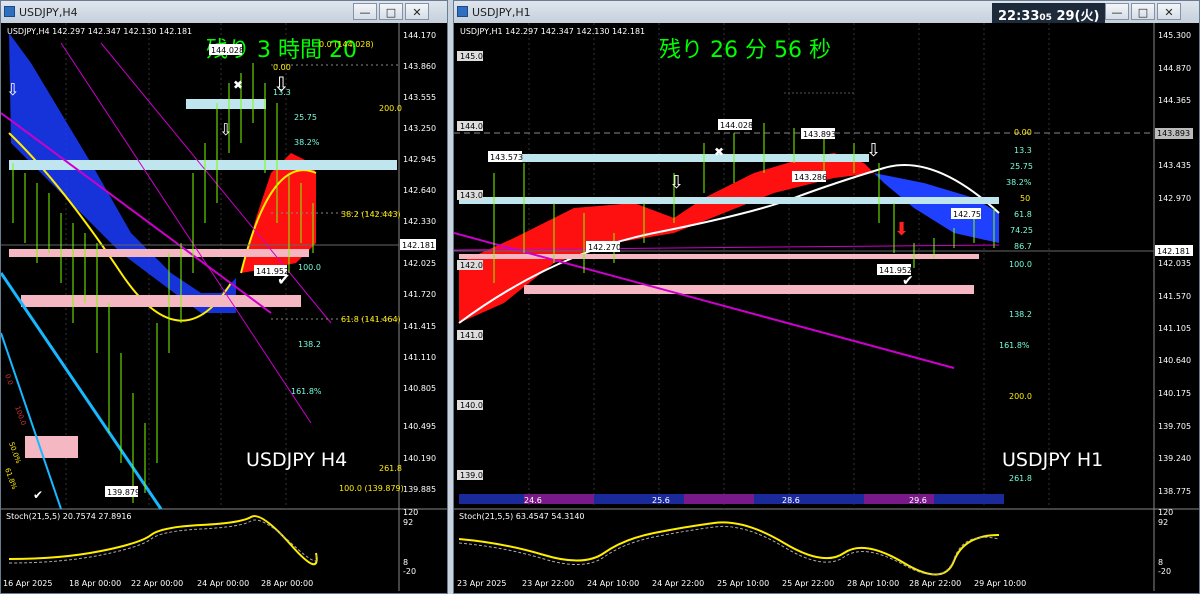  I want to click on svg-text: 143.435, so click(1174, 165).